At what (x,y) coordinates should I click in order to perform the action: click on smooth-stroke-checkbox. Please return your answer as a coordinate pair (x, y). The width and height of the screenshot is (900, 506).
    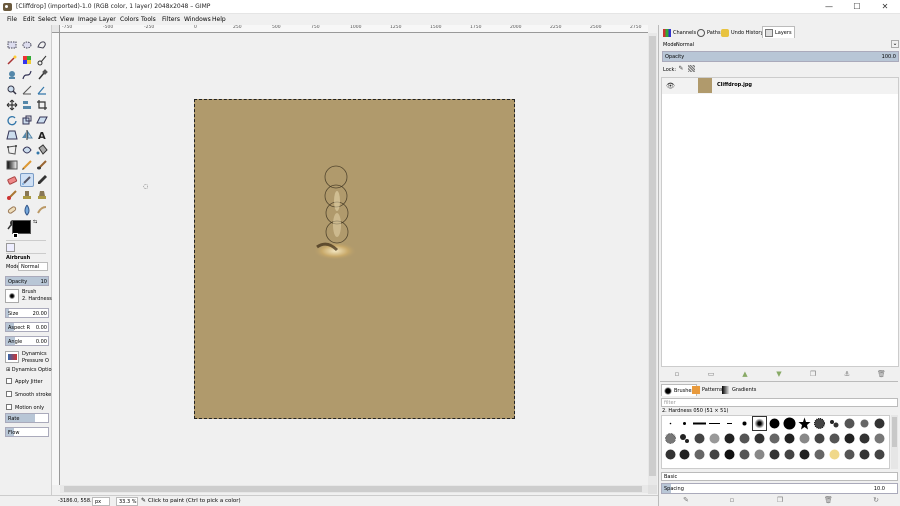
    Looking at the image, I should click on (9, 394).